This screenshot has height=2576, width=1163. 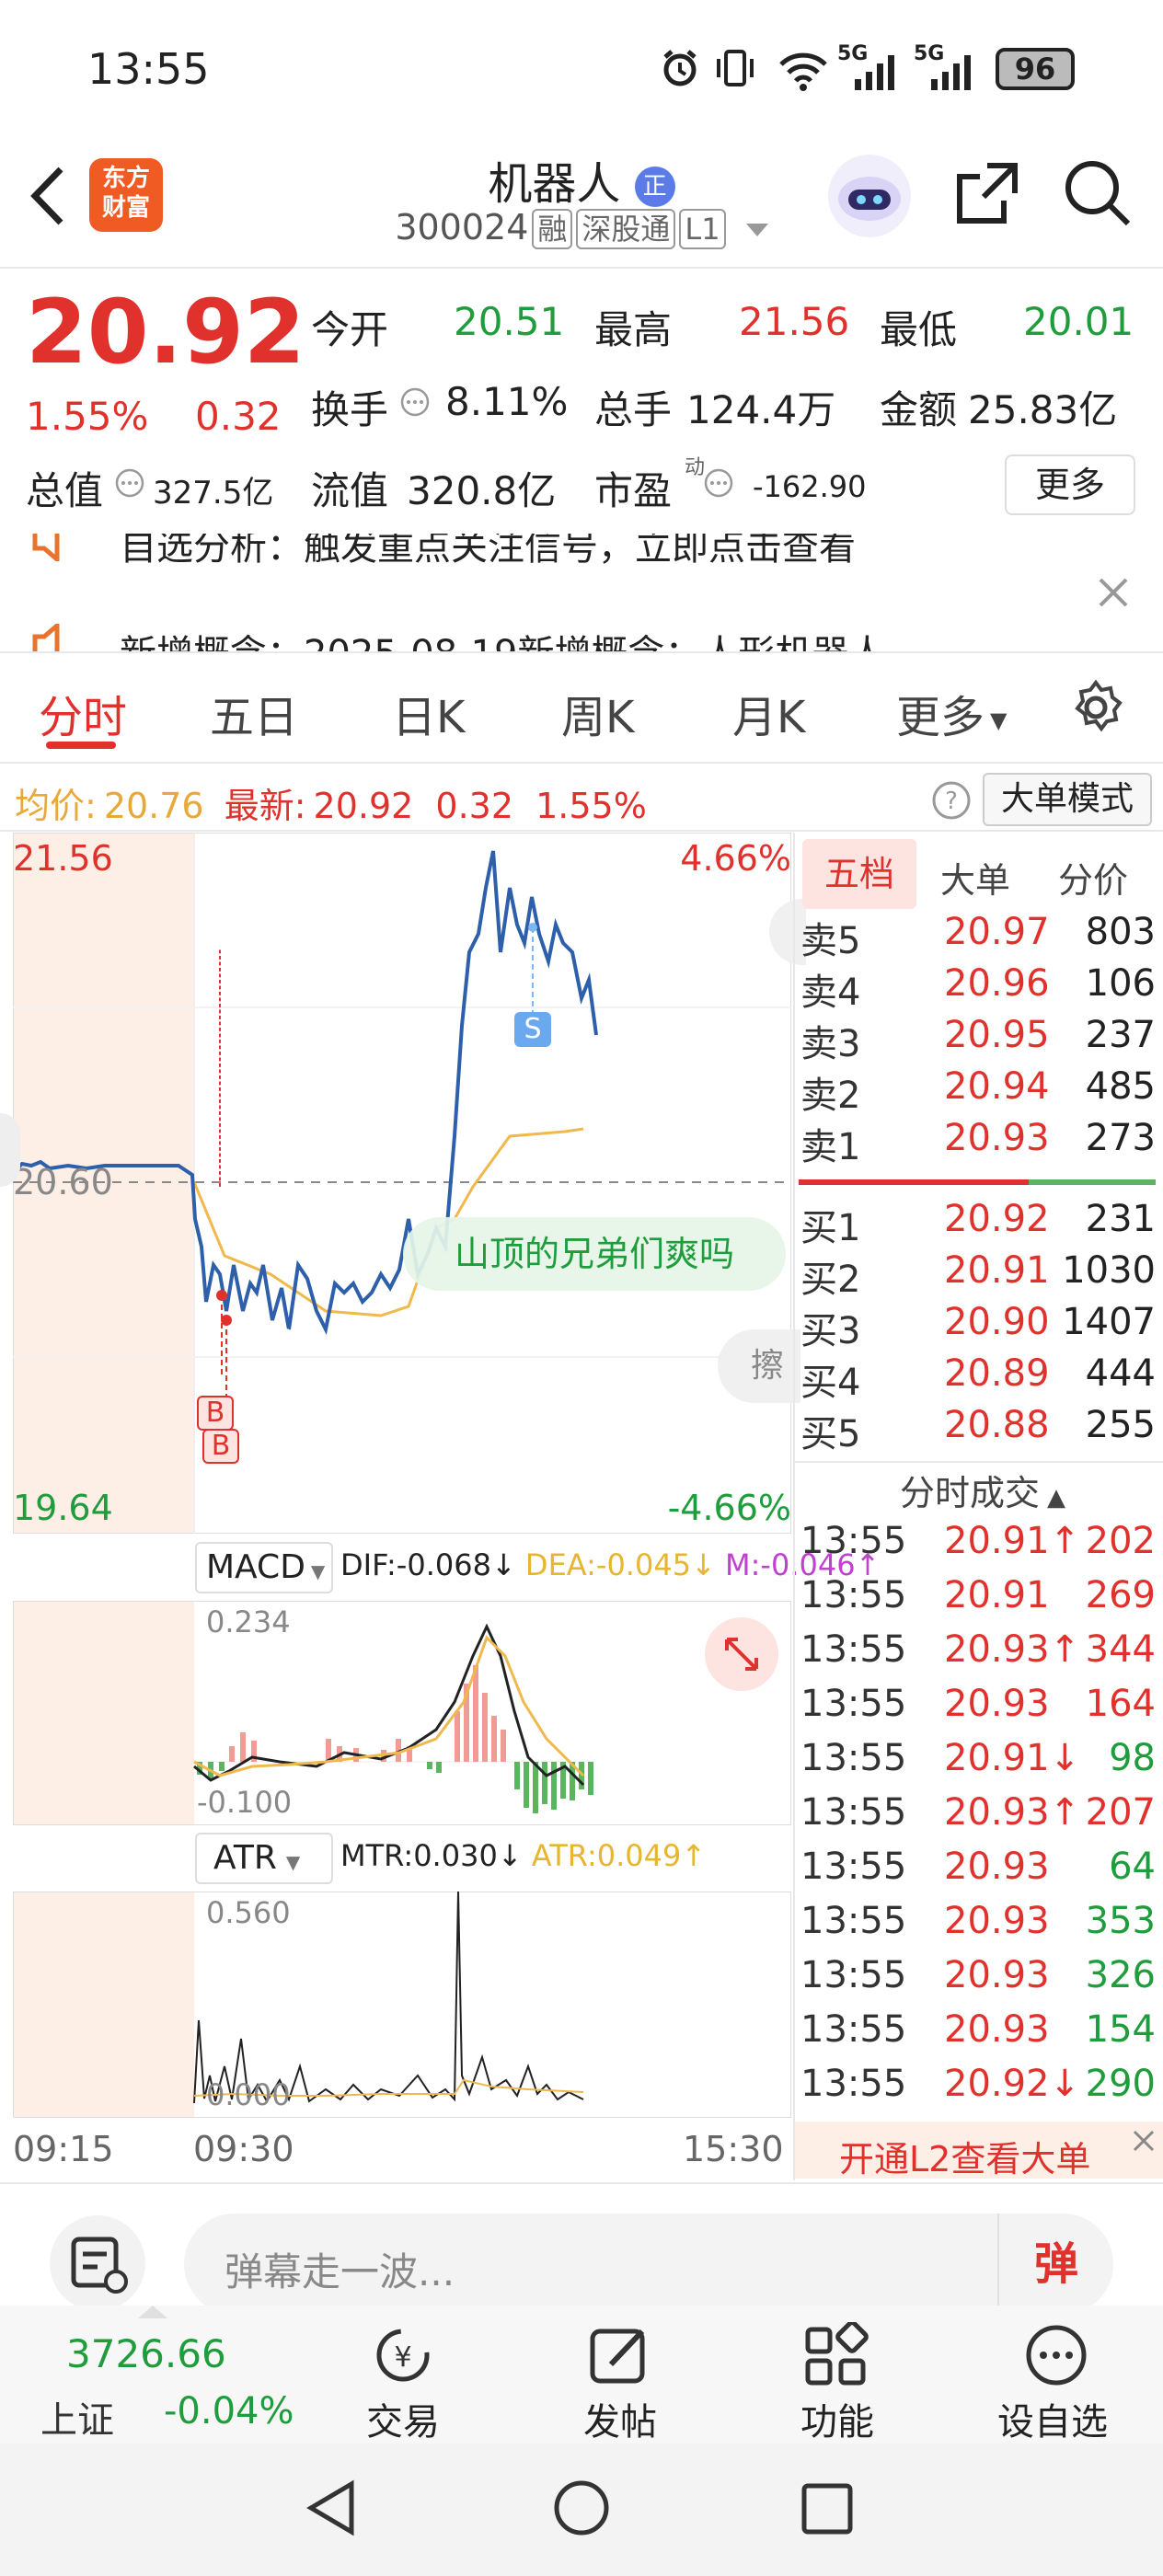 I want to click on index-name: 上证, so click(x=77, y=2417).